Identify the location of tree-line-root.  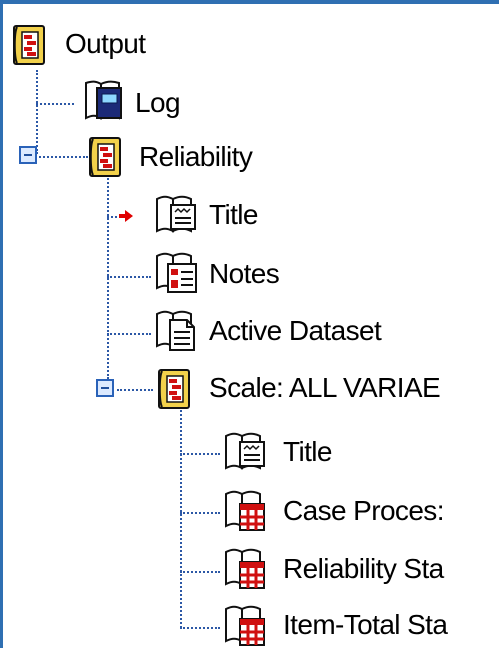
(37, 112).